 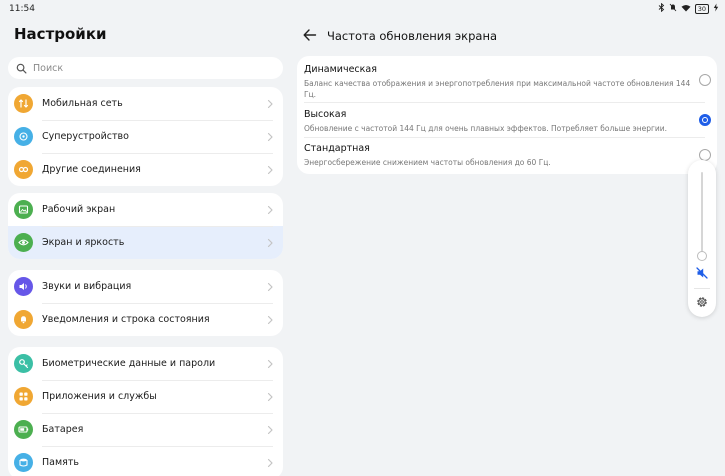 What do you see at coordinates (85, 136) in the screenshot?
I see `sidebar-item-label: Суперустройство` at bounding box center [85, 136].